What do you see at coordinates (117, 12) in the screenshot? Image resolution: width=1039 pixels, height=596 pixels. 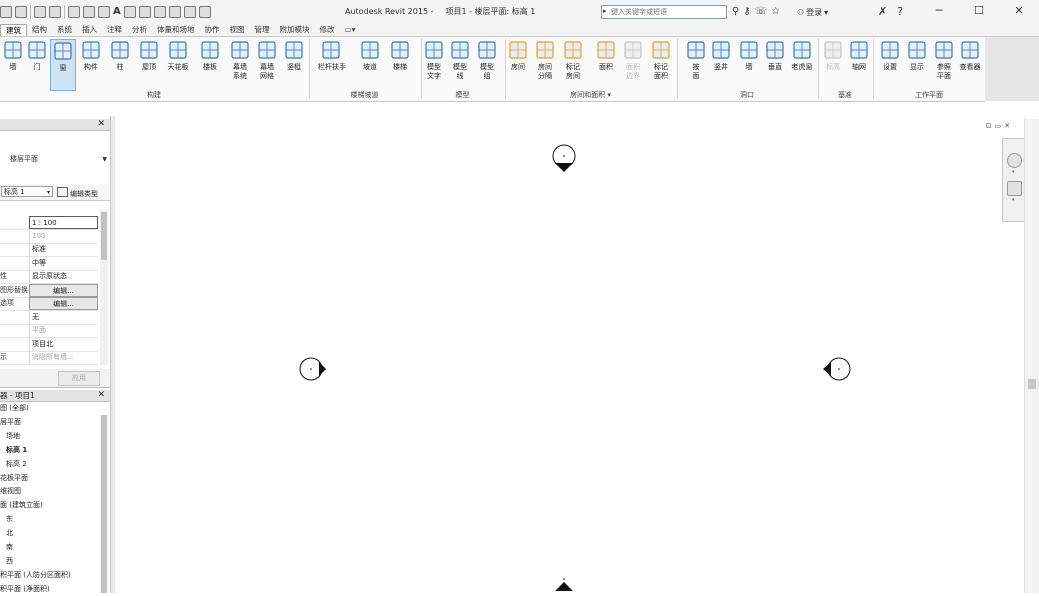 I see `text-tool-icon: A` at bounding box center [117, 12].